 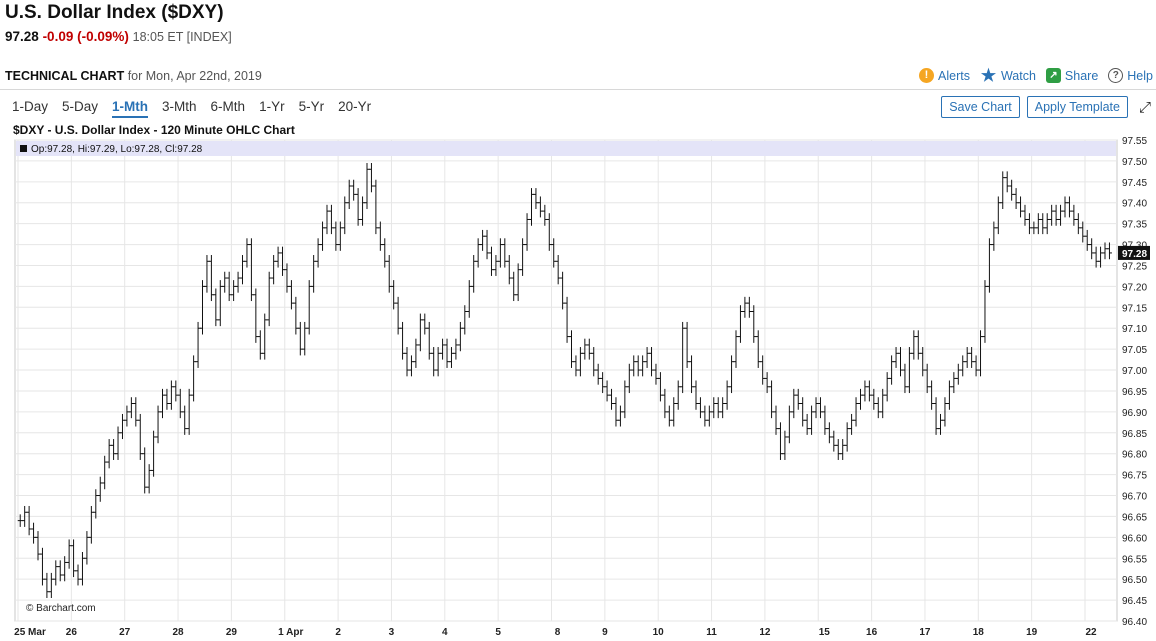 What do you see at coordinates (338, 632) in the screenshot?
I see `x-tick-label: 2` at bounding box center [338, 632].